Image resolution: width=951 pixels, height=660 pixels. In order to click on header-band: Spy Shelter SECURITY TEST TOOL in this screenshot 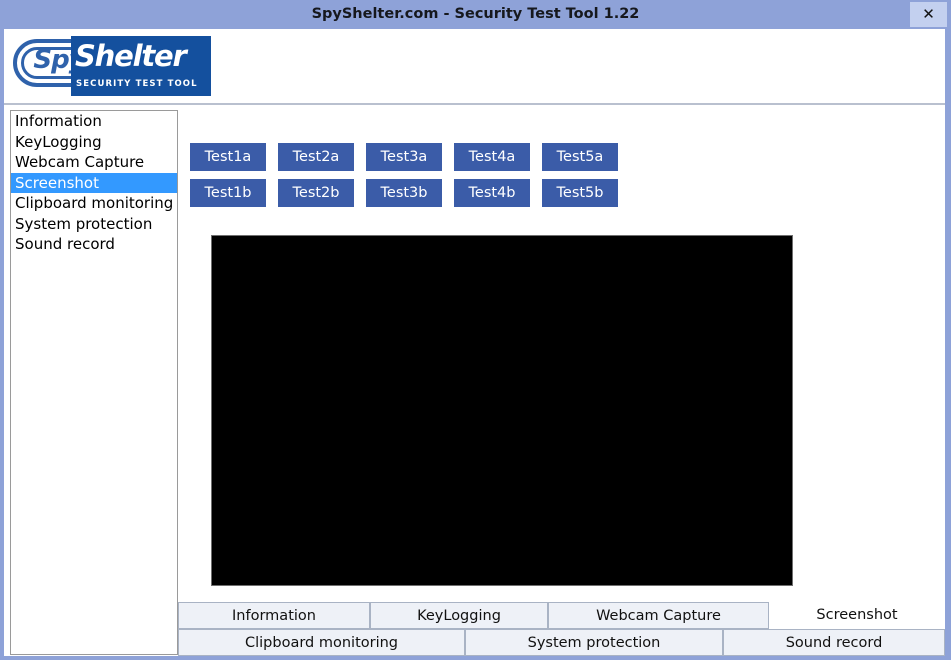, I will do `click(474, 67)`.